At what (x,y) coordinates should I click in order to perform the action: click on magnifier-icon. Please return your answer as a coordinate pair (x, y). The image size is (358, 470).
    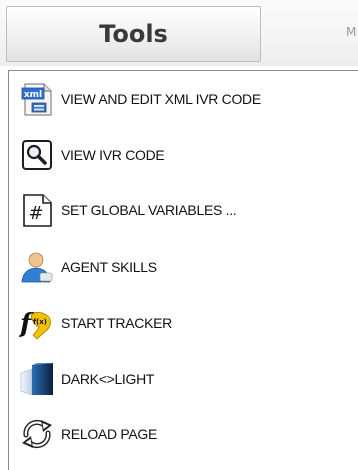
    Looking at the image, I should click on (37, 155).